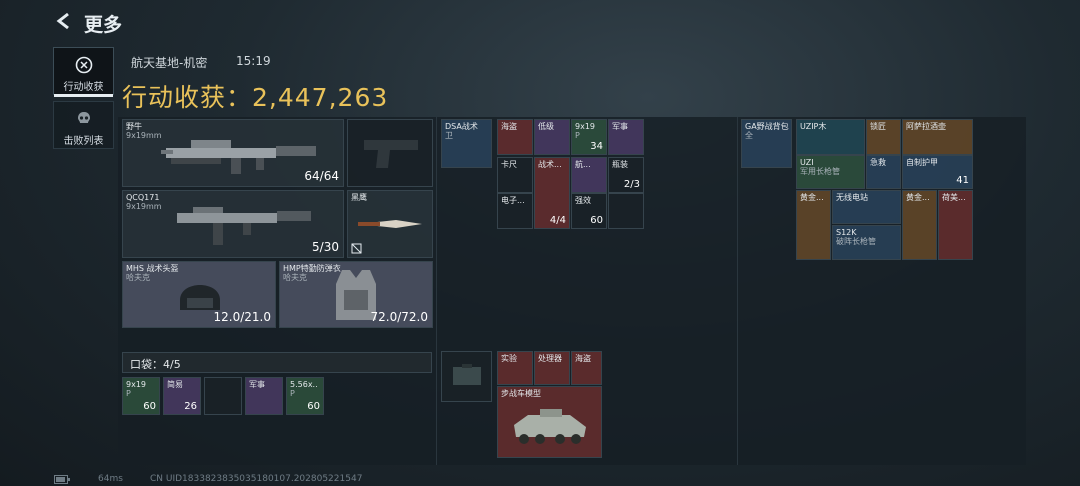 Image resolution: width=1080 pixels, height=486 pixels. Describe the element at coordinates (436, 291) in the screenshot. I see `divider` at that location.